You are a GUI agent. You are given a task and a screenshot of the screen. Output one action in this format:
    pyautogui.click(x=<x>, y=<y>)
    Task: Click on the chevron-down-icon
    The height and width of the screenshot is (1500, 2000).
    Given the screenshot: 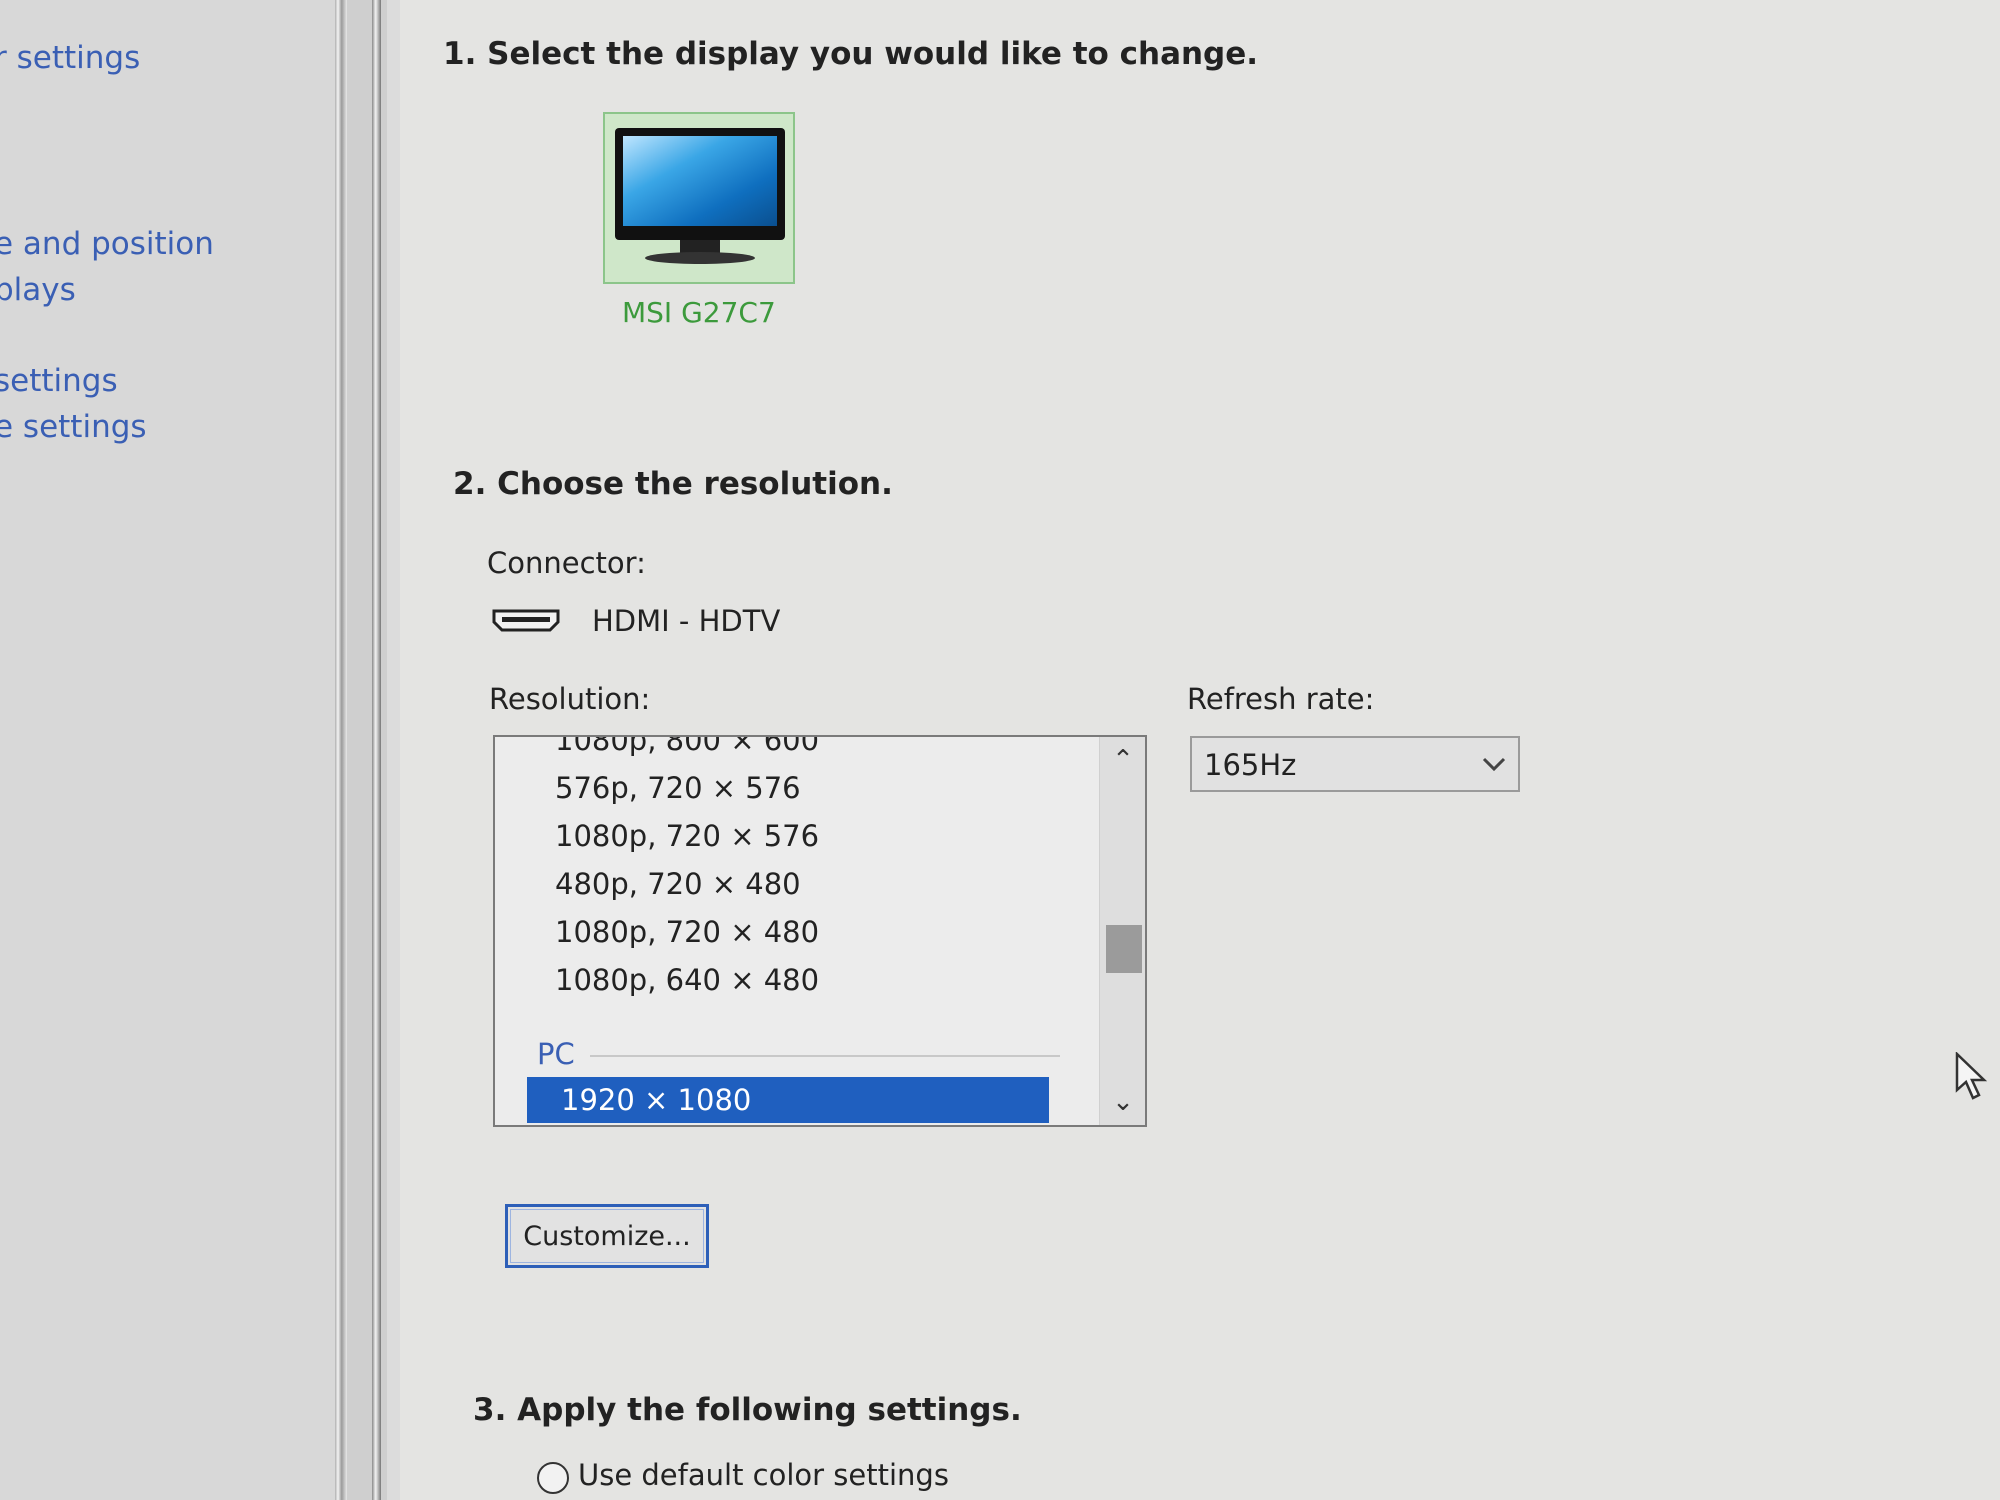 What is the action you would take?
    pyautogui.click(x=1494, y=764)
    